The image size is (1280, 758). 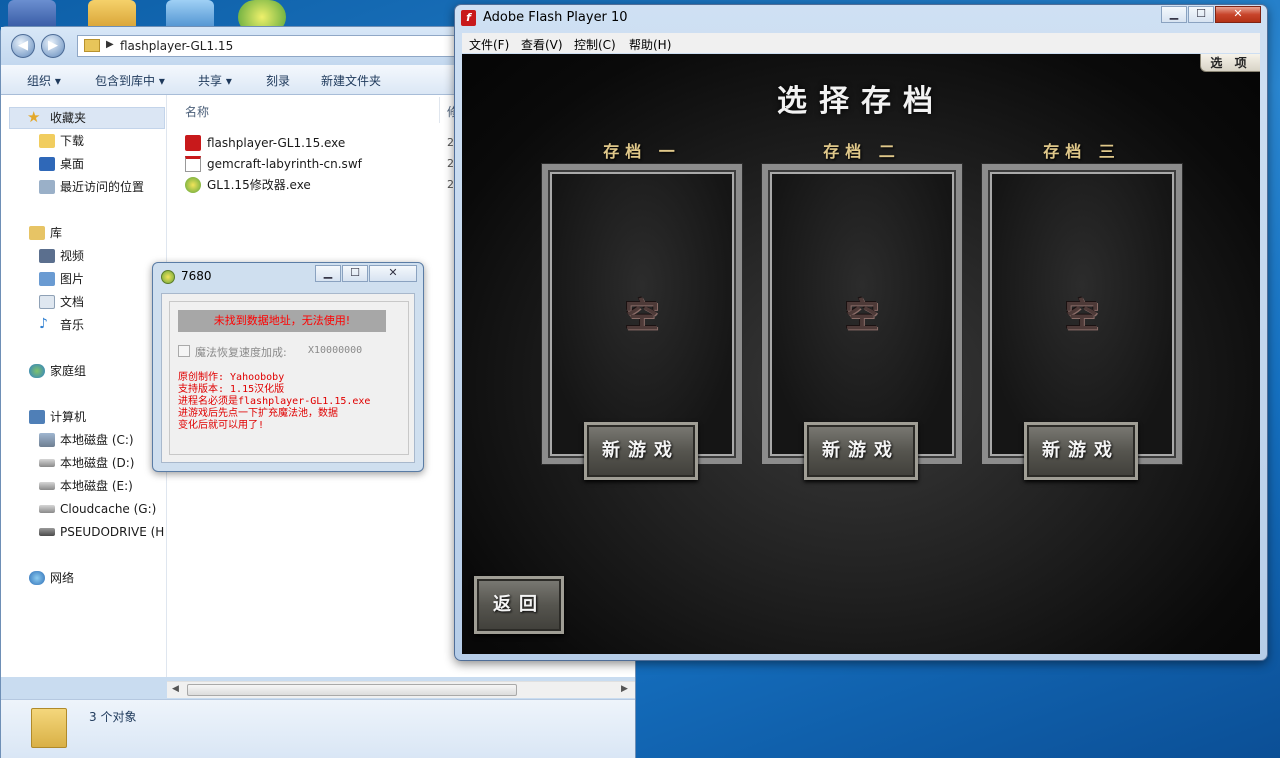 What do you see at coordinates (519, 605) in the screenshot?
I see `back-button: 返回` at bounding box center [519, 605].